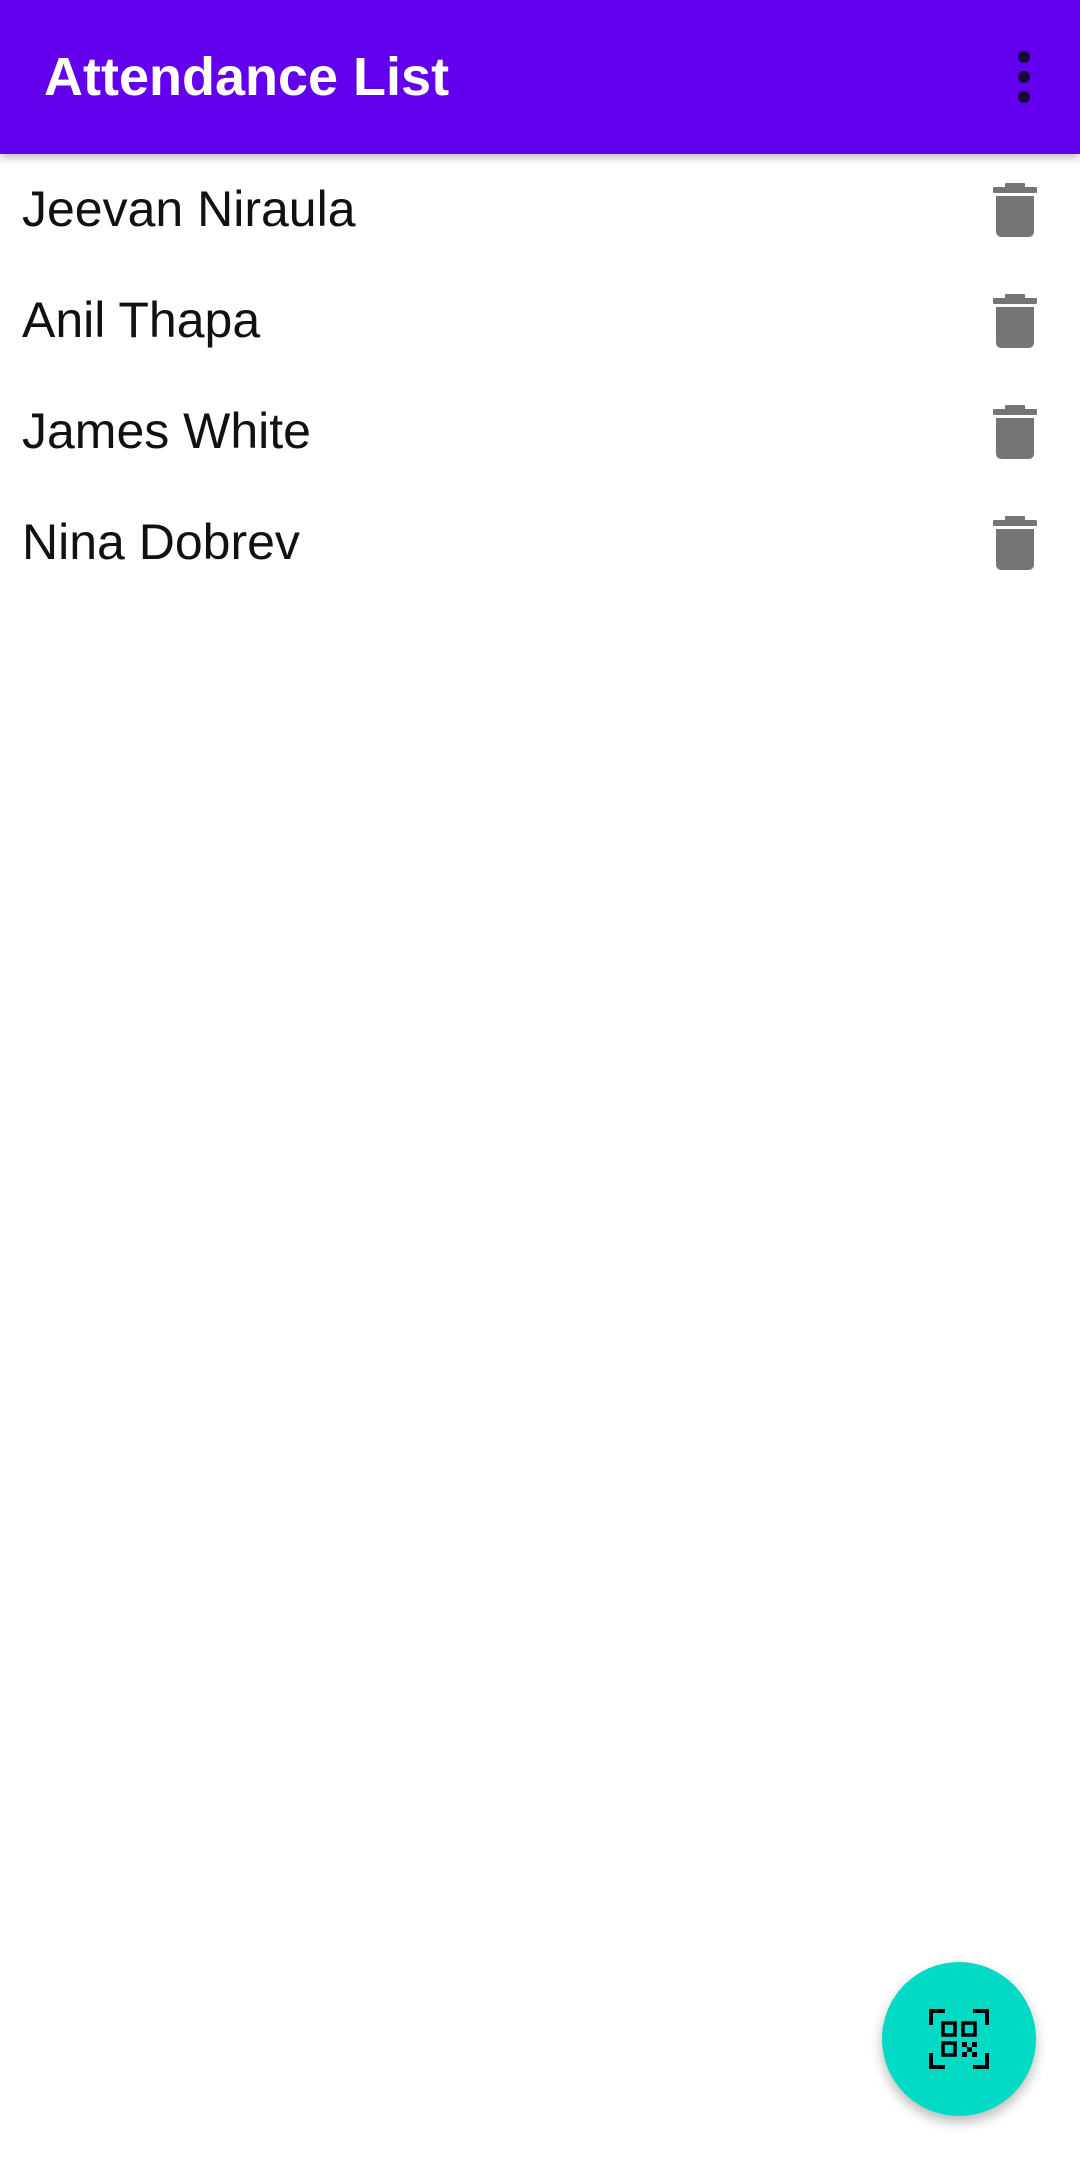 The width and height of the screenshot is (1080, 2160). I want to click on qr-code-scanner-icon, so click(959, 2039).